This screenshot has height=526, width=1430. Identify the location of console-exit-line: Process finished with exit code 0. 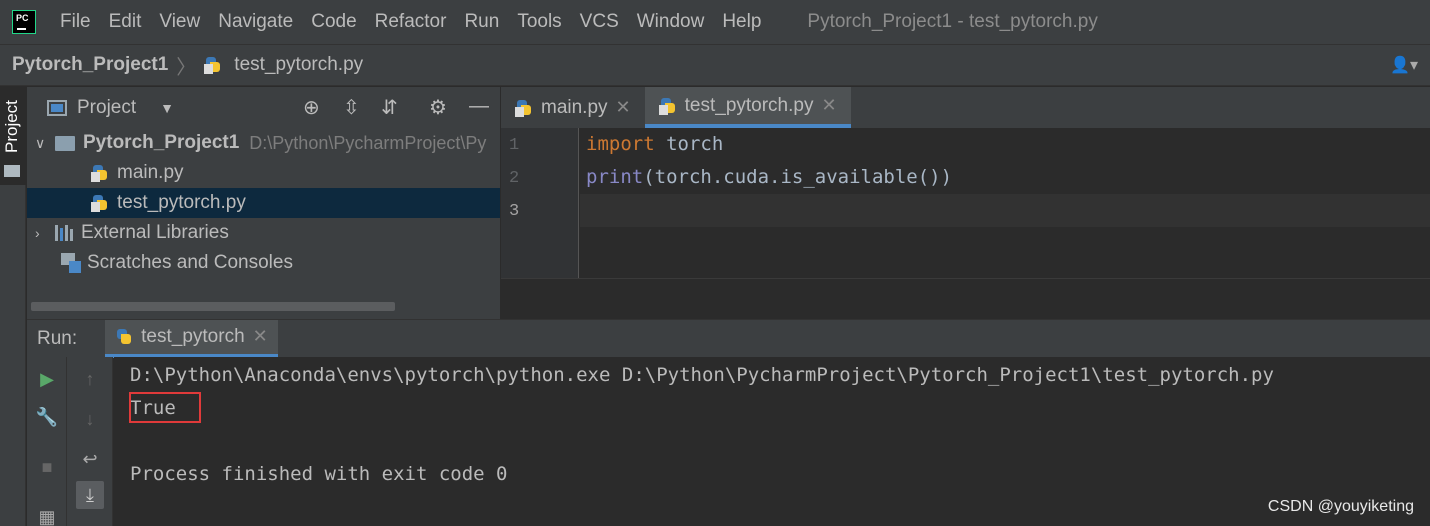
(319, 474).